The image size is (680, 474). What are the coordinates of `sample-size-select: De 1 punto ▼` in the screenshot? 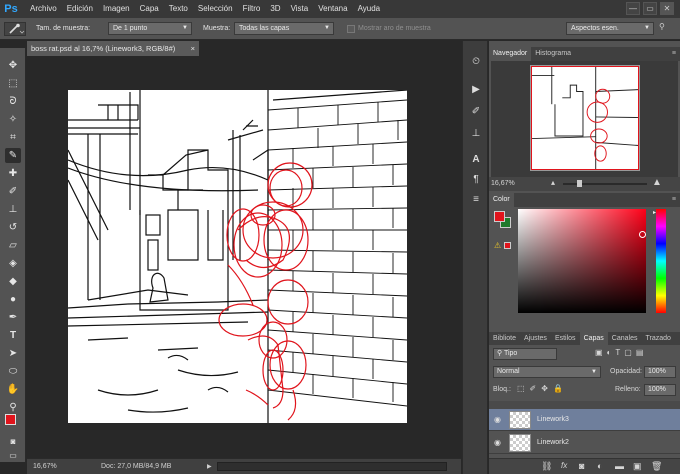 It's located at (150, 28).